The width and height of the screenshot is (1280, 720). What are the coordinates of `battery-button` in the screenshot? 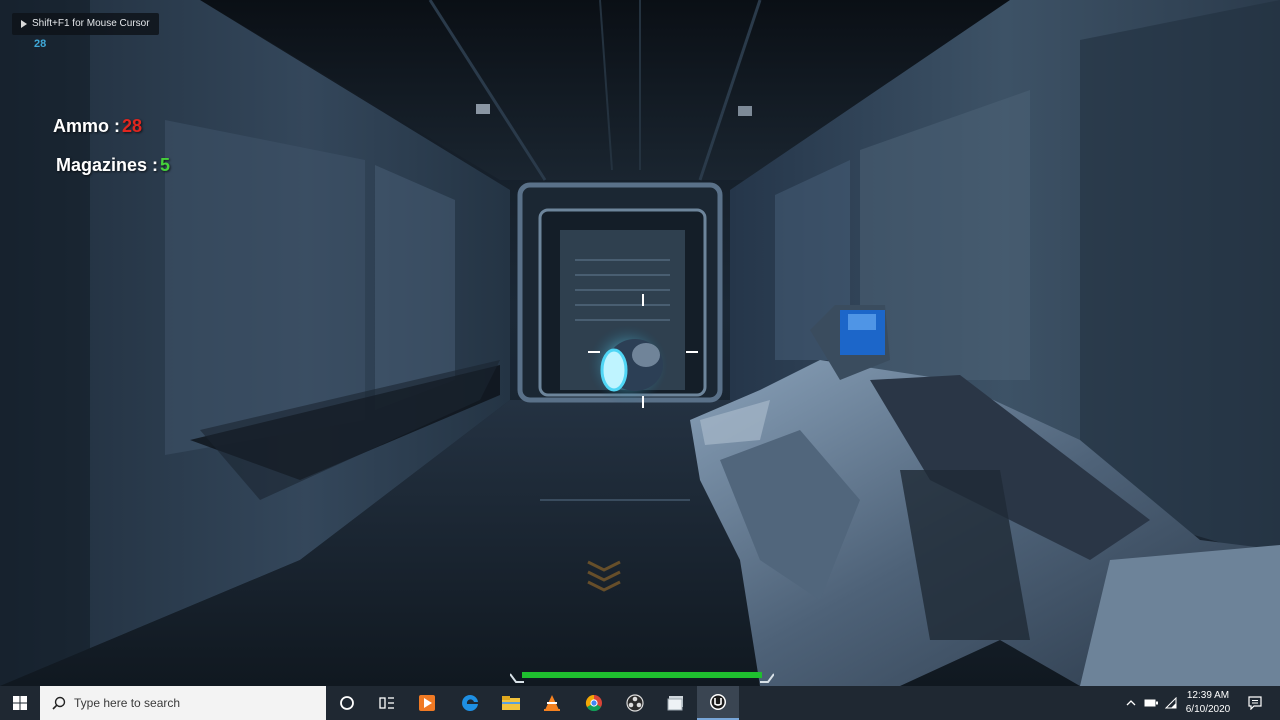 It's located at (1151, 703).